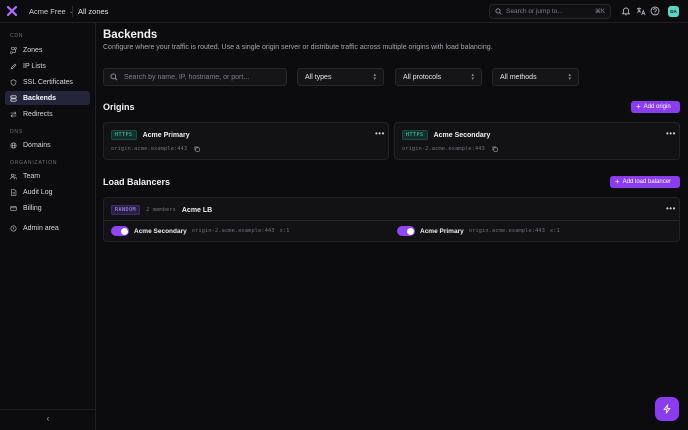 This screenshot has width=688, height=430. I want to click on add-origin-label: Add origin, so click(657, 107).